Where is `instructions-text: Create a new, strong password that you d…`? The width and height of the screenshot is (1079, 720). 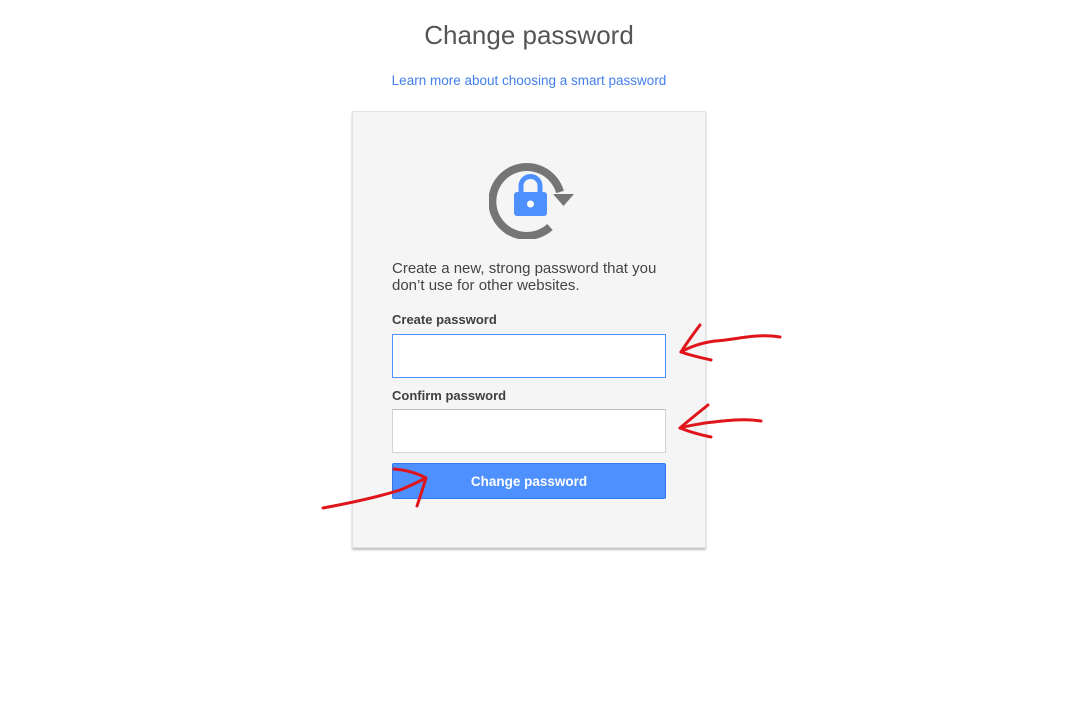
instructions-text: Create a new, strong password that you d… is located at coordinates (524, 277).